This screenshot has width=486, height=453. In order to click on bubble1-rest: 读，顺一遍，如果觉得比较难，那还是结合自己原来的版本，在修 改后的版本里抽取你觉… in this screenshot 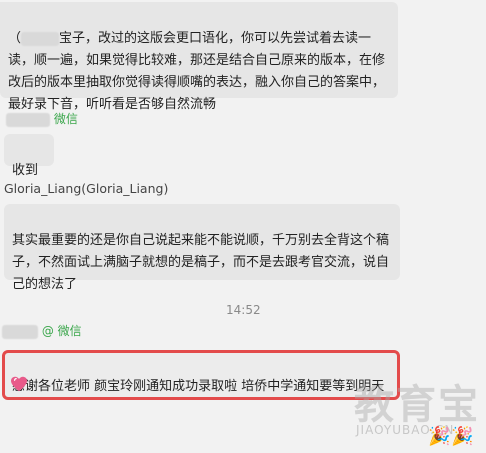, I will do `click(197, 82)`.